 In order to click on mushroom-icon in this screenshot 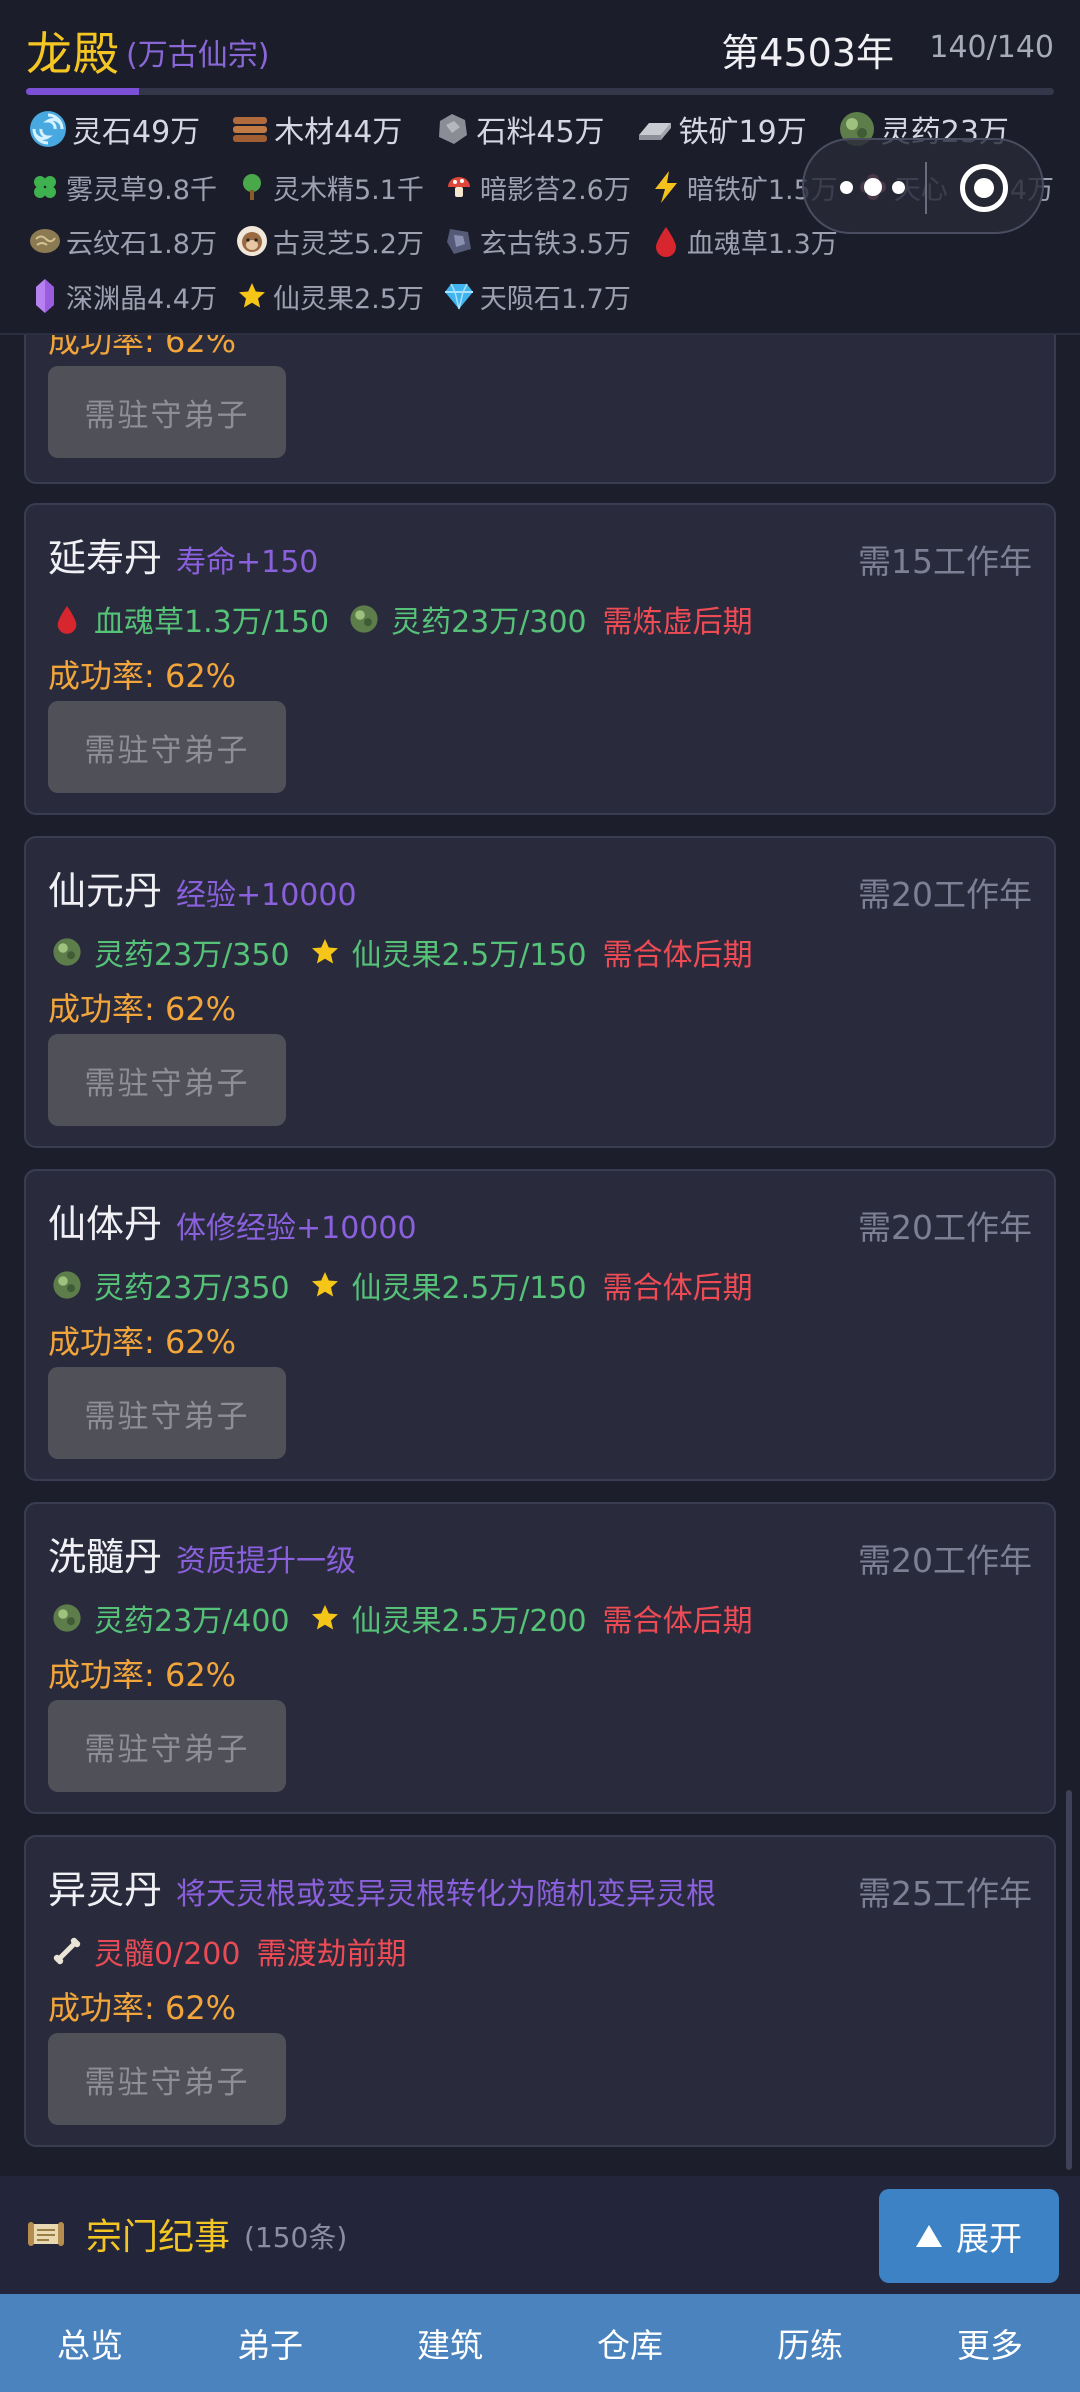, I will do `click(459, 187)`.